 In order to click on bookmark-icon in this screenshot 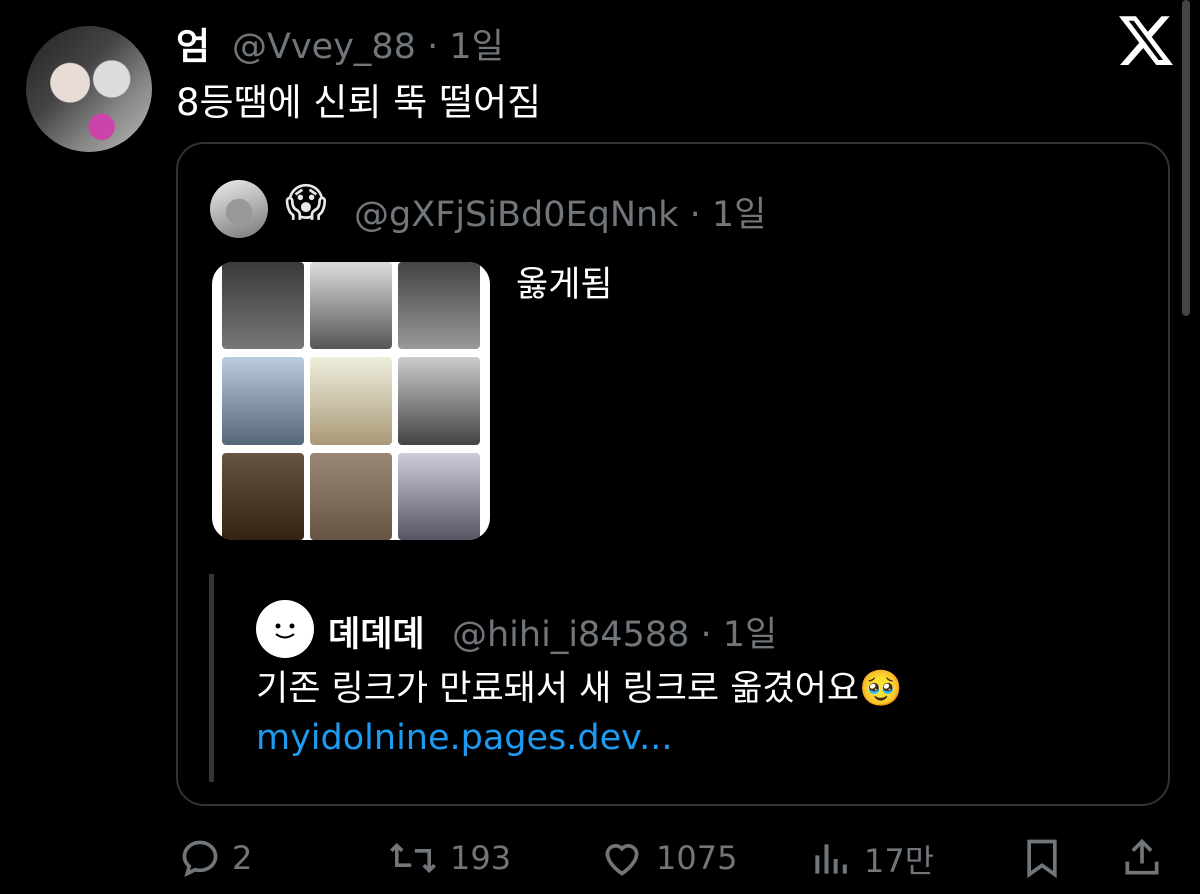, I will do `click(1042, 859)`.